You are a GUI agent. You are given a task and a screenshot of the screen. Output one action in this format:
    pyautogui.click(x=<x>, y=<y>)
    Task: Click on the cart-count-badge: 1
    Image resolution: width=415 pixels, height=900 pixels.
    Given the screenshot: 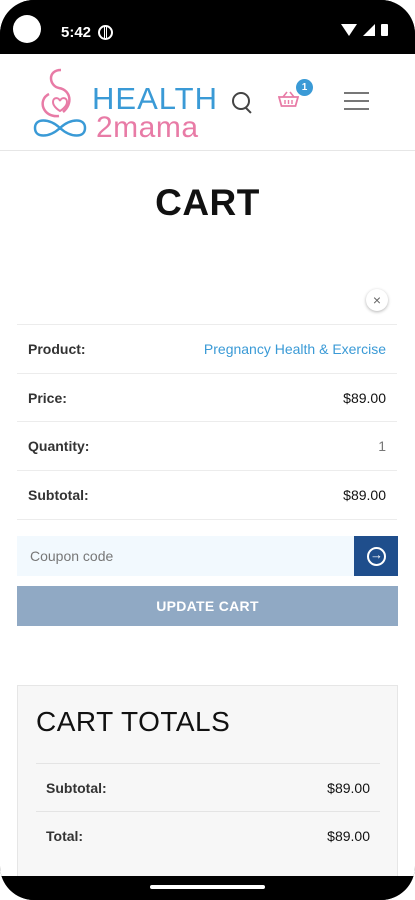 What is the action you would take?
    pyautogui.click(x=304, y=87)
    